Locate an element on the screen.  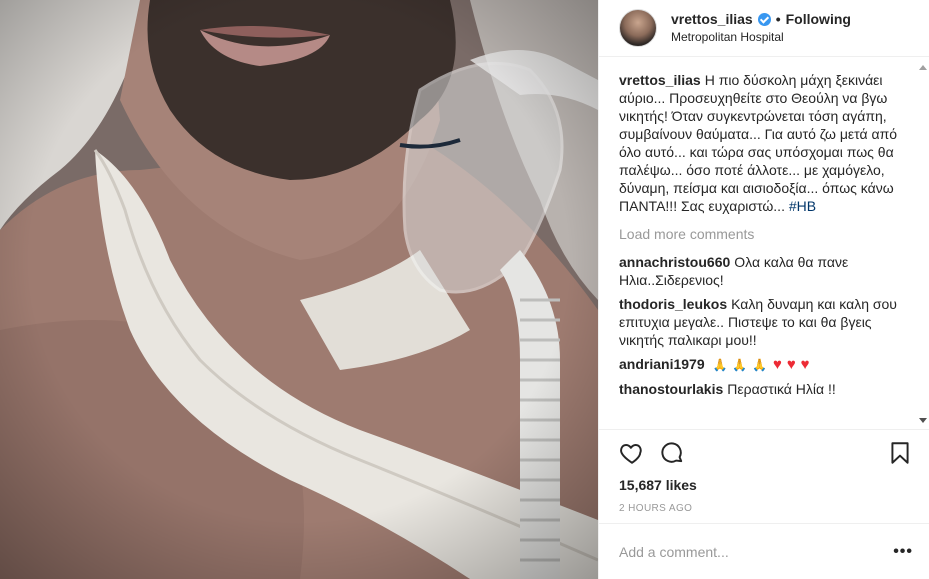
action-bar is located at coordinates (764, 452).